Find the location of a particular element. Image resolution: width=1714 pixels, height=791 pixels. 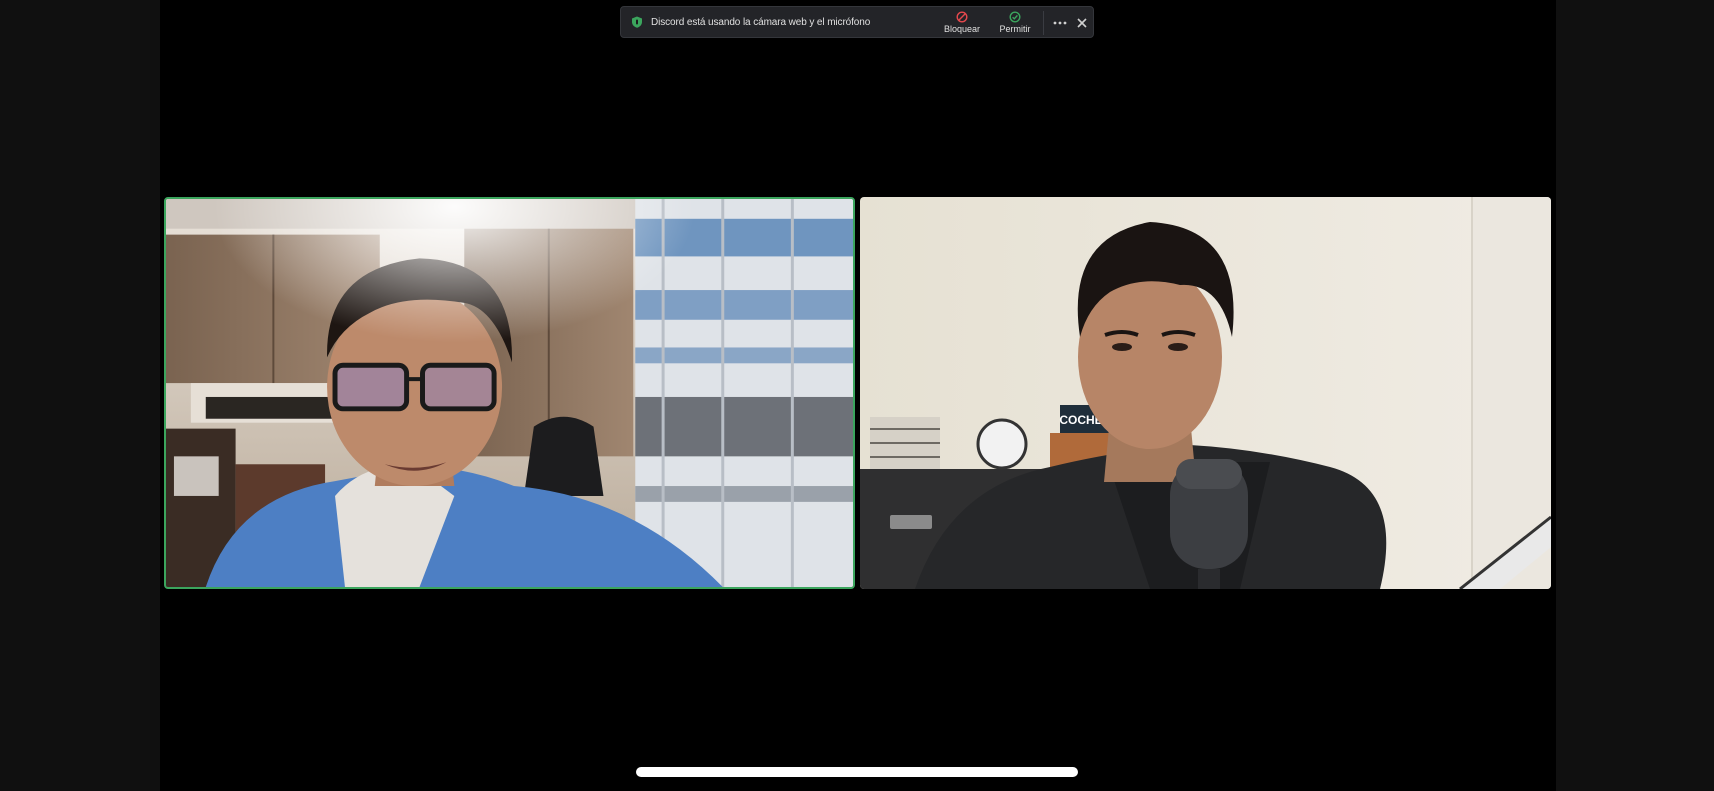

block-label: Bloquear is located at coordinates (962, 29).